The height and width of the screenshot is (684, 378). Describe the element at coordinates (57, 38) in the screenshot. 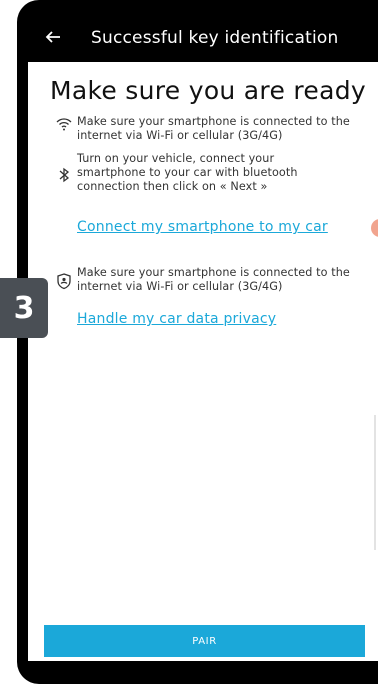

I see `back-arrow-icon` at that location.